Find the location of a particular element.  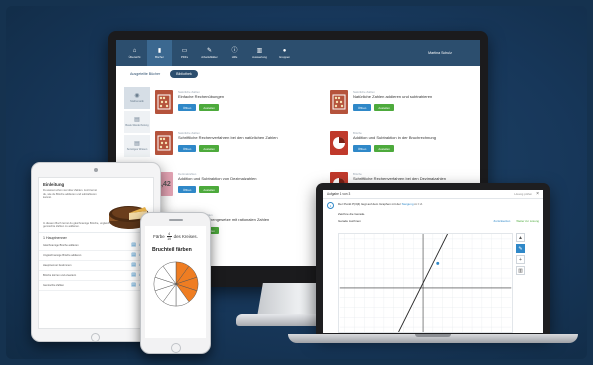

nav-item-chart: ▥ Auswertung is located at coordinates (259, 53).